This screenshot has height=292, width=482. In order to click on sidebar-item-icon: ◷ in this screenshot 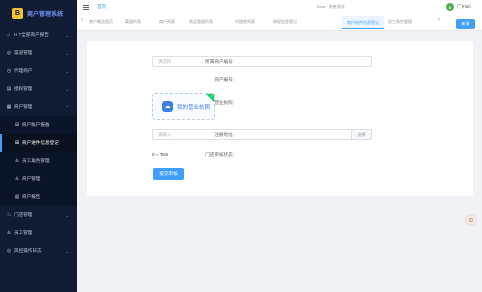, I will do `click(9, 71)`.